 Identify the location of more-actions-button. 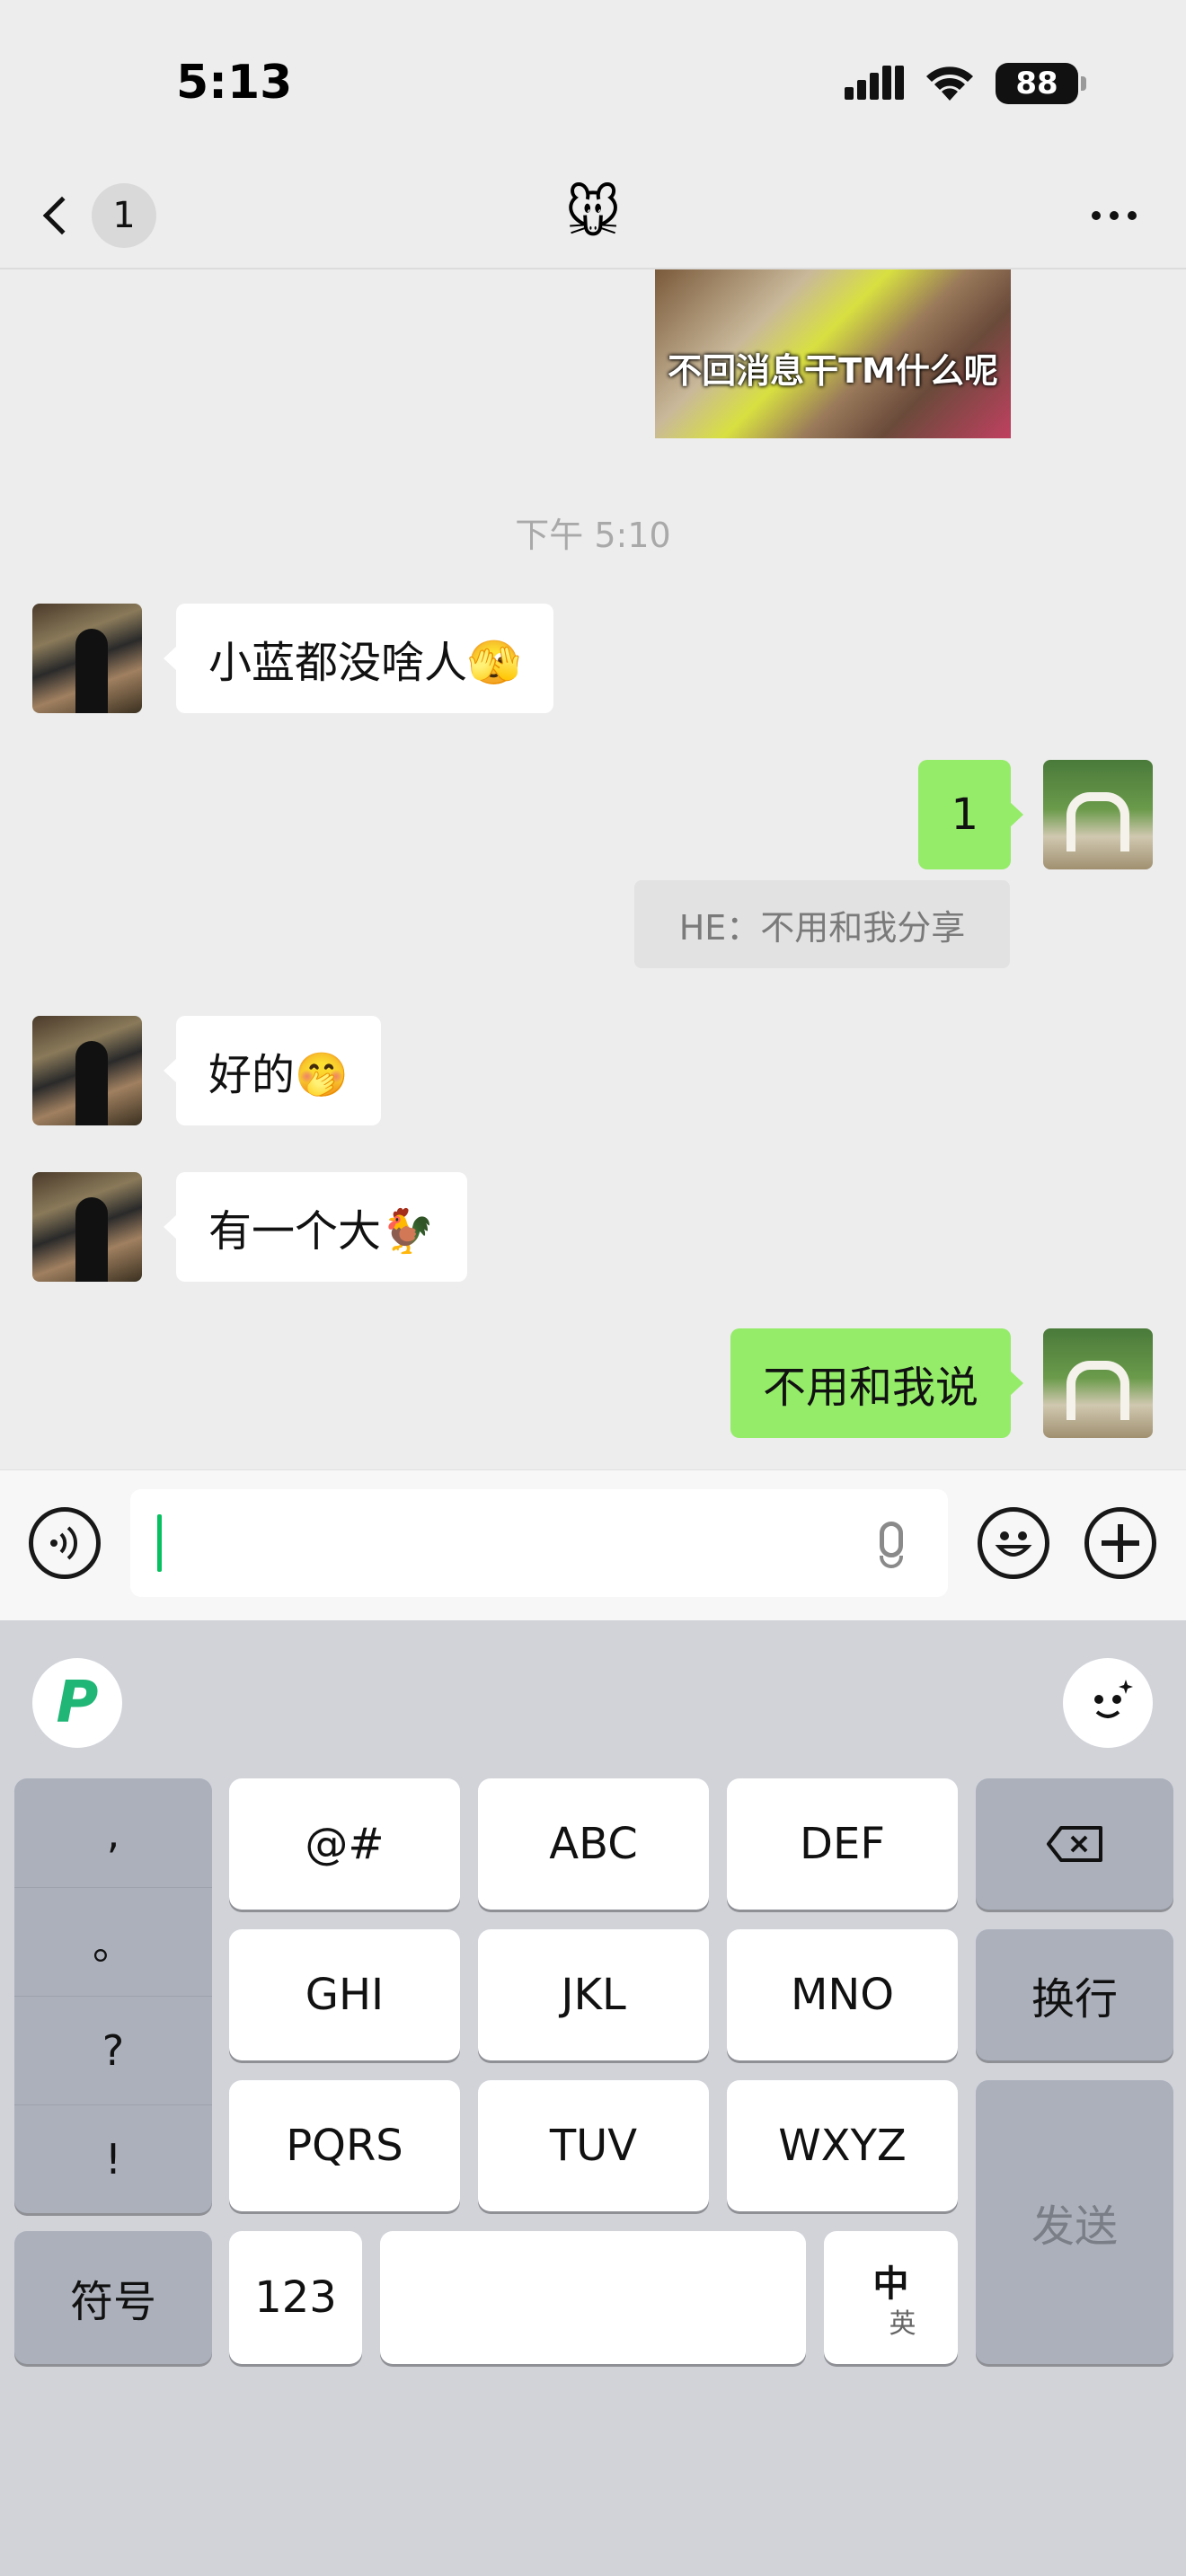
(1120, 1543).